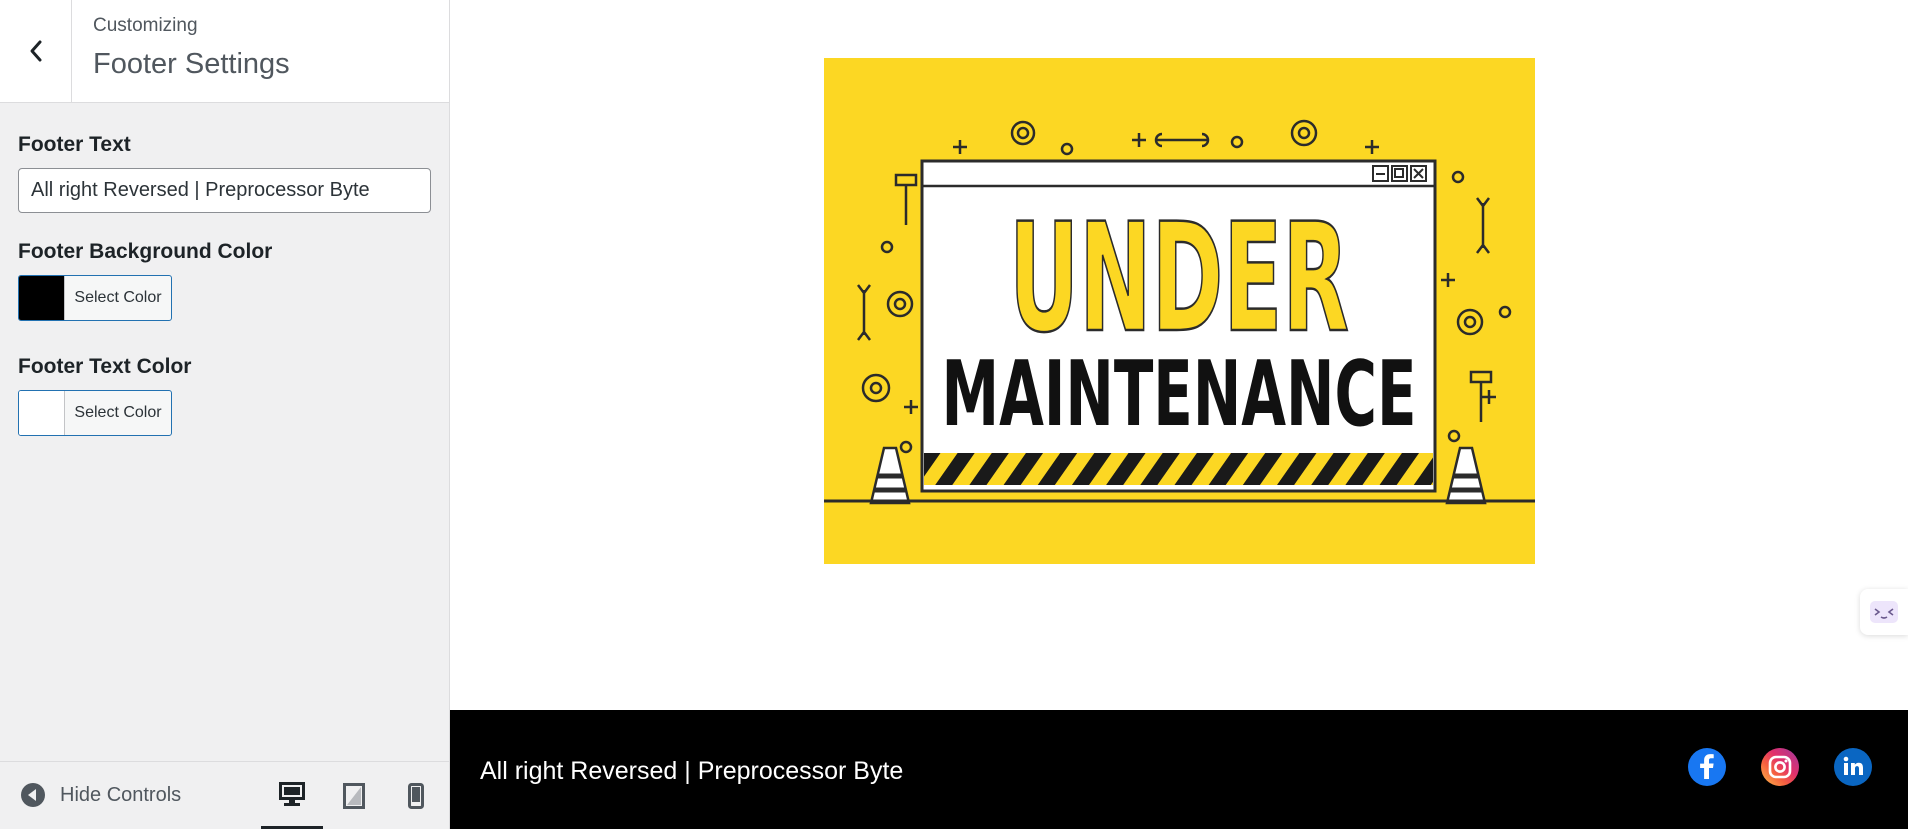  I want to click on footer-text-input, so click(224, 190).